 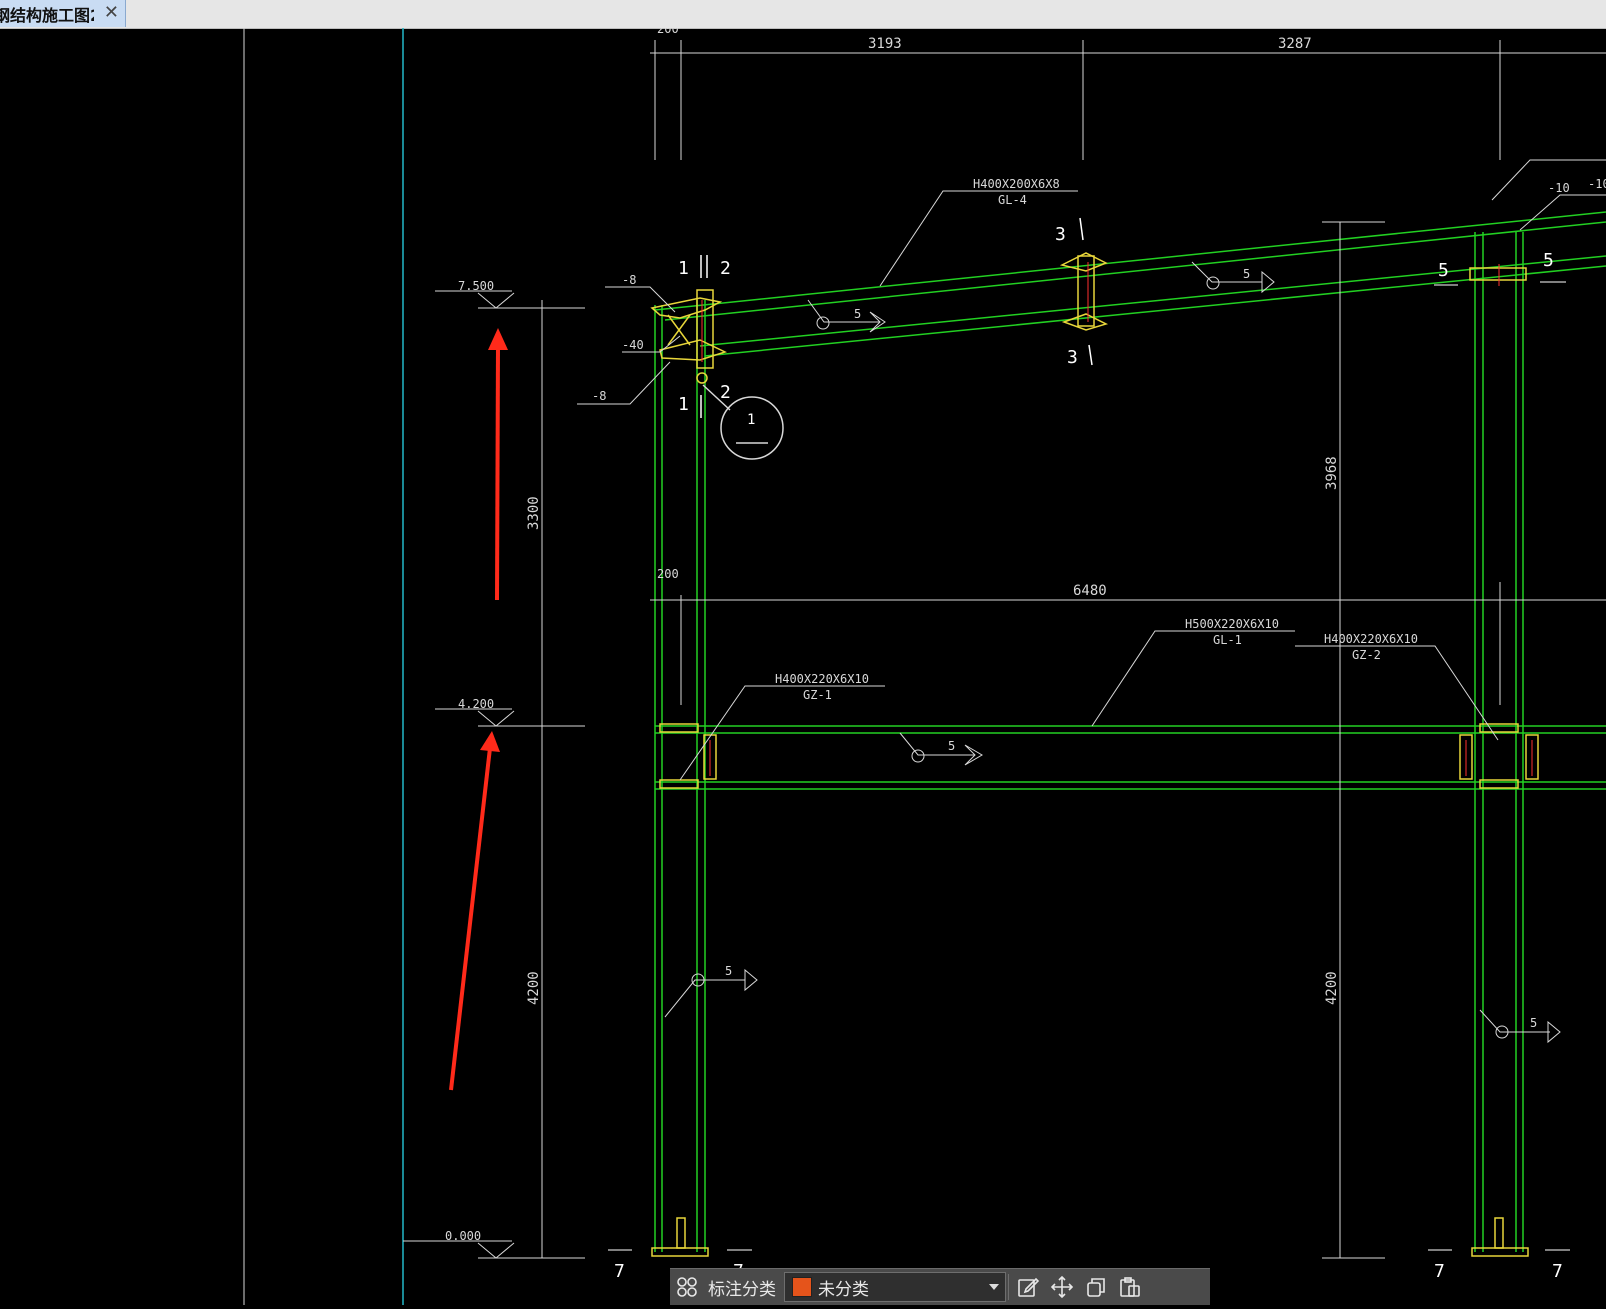 What do you see at coordinates (633, 345) in the screenshot?
I see `plate-label-2: -40` at bounding box center [633, 345].